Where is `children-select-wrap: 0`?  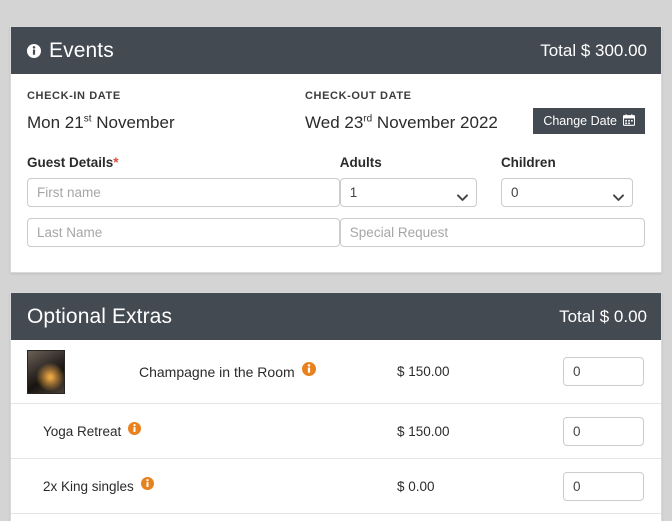
children-select-wrap: 0 is located at coordinates (566, 192).